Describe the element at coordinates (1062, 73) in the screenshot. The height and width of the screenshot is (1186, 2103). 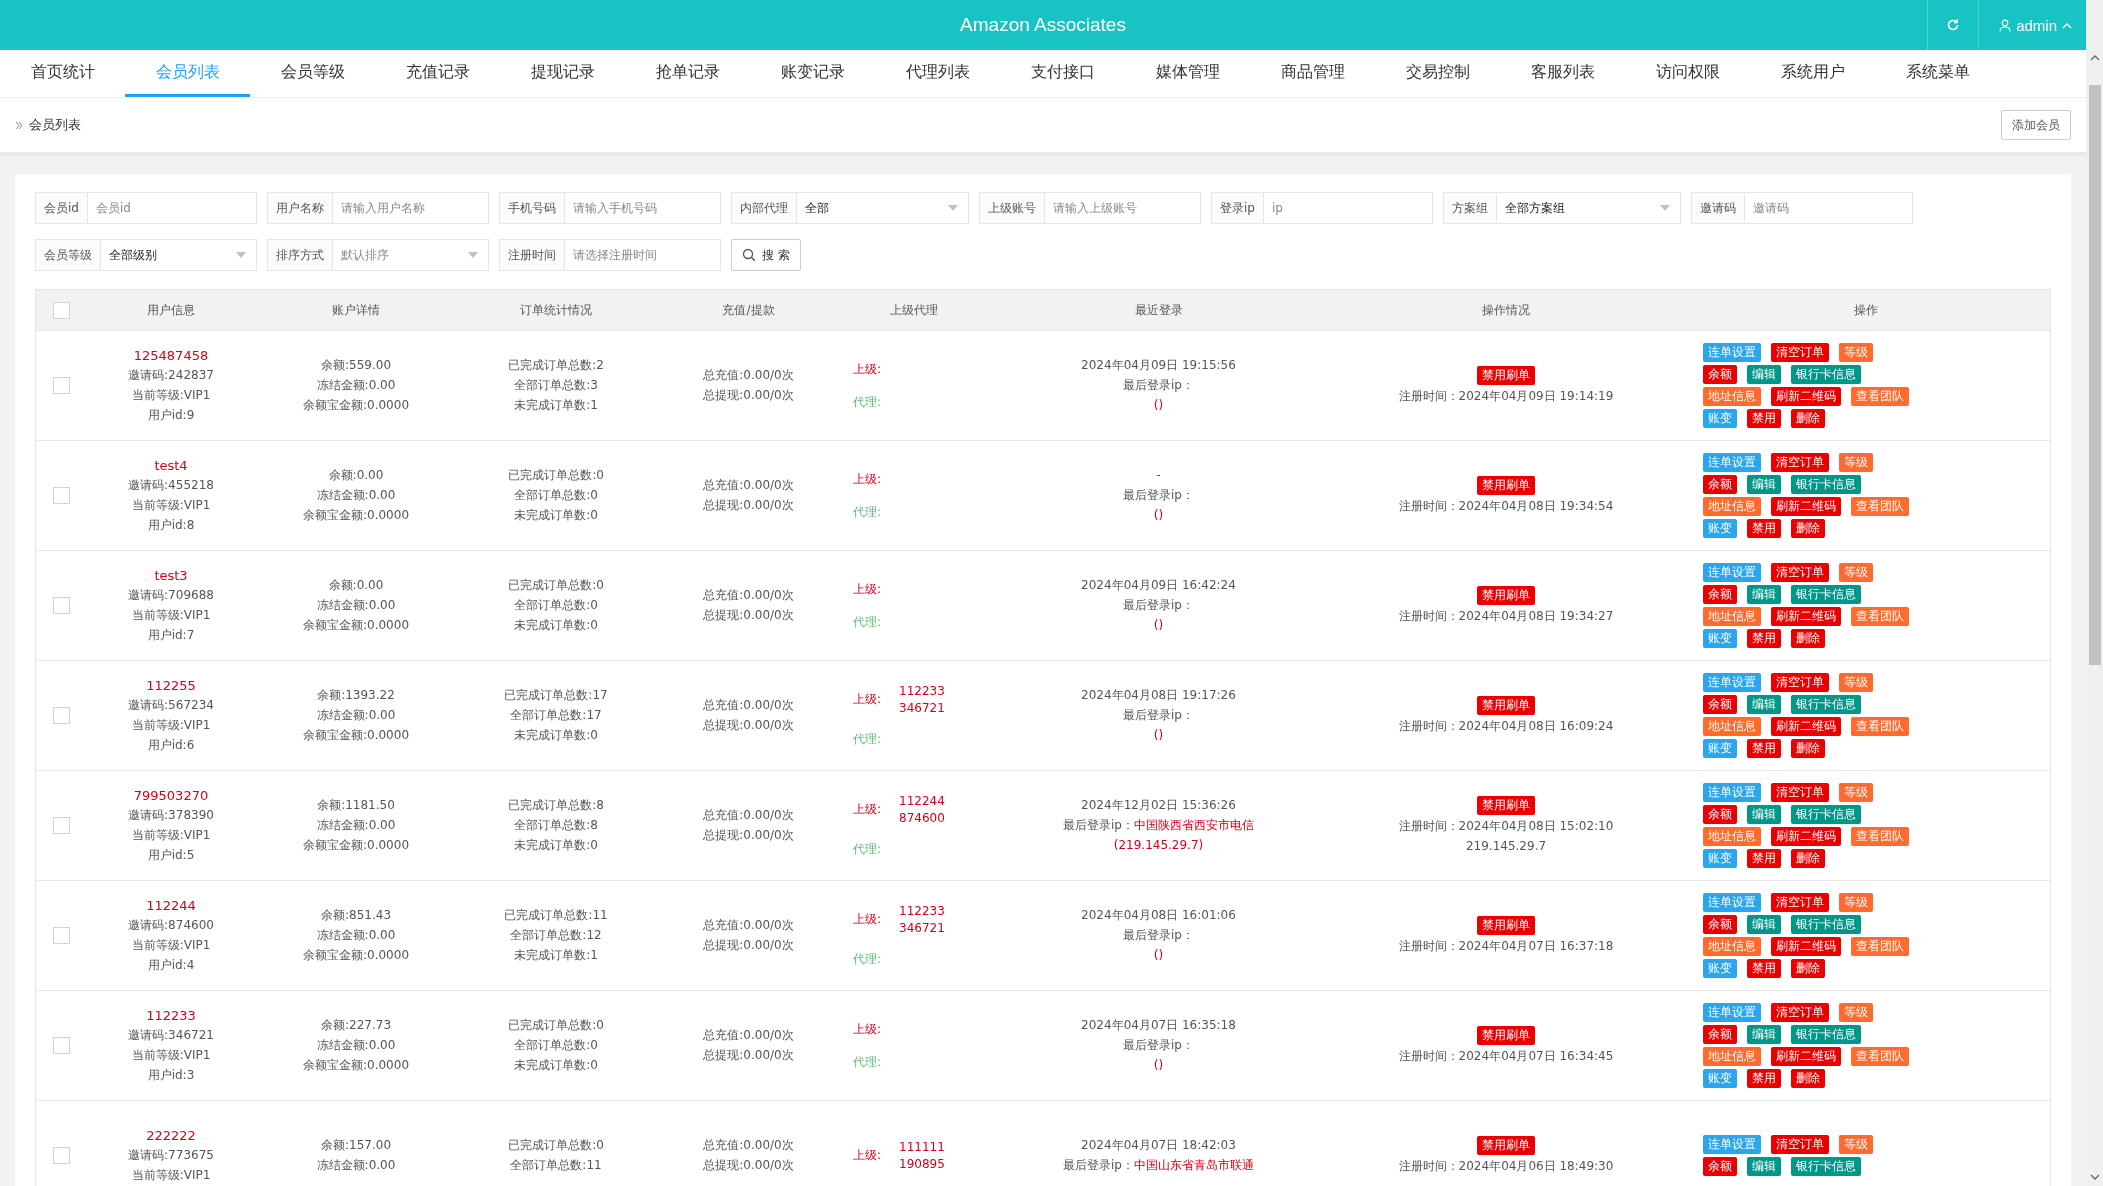
I see `nav-tab: 支付接口` at that location.